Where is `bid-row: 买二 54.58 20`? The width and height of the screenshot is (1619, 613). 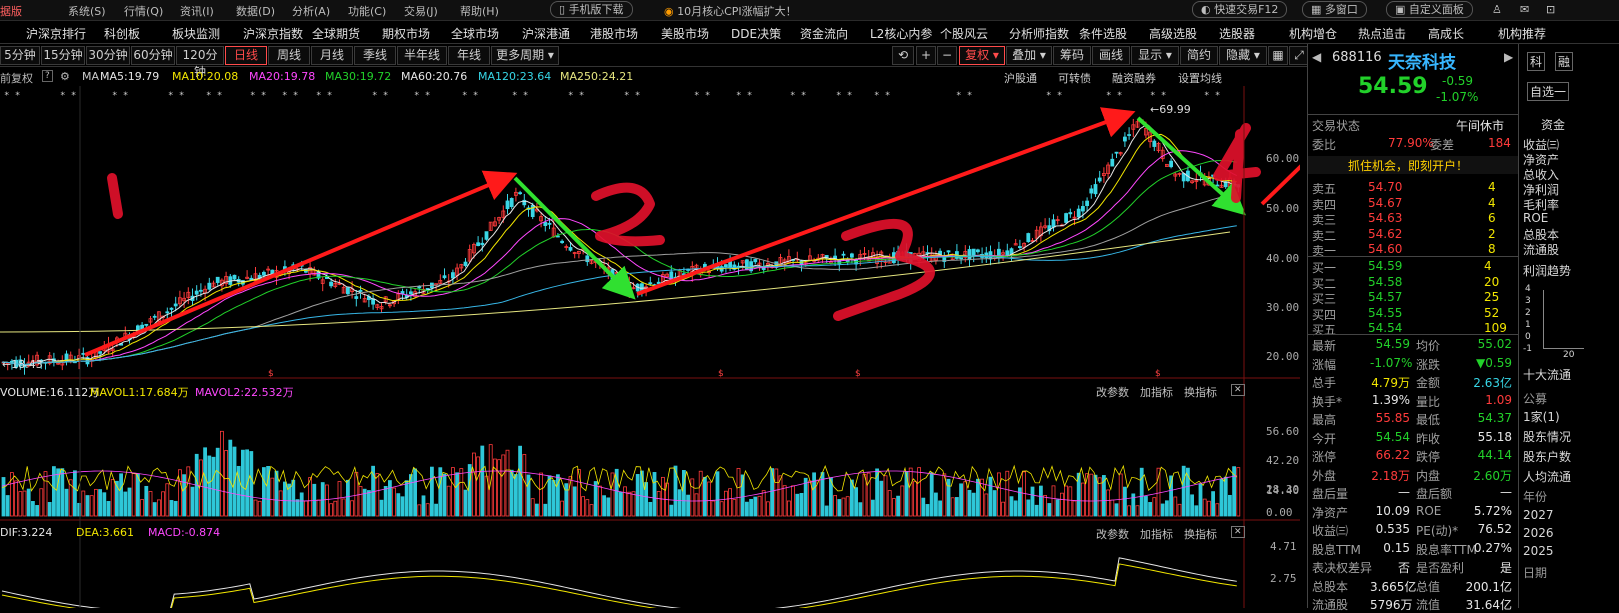 bid-row: 买二 54.58 20 is located at coordinates (1413, 282).